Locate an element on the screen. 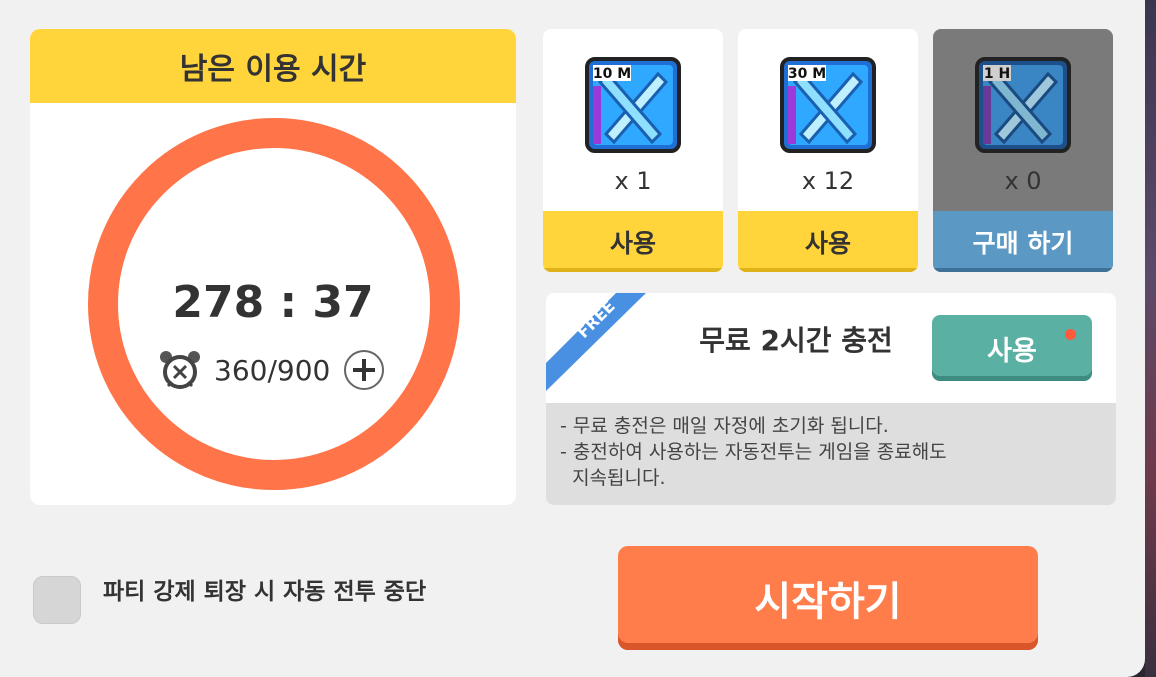 The width and height of the screenshot is (1156, 677). plus-icon is located at coordinates (364, 370).